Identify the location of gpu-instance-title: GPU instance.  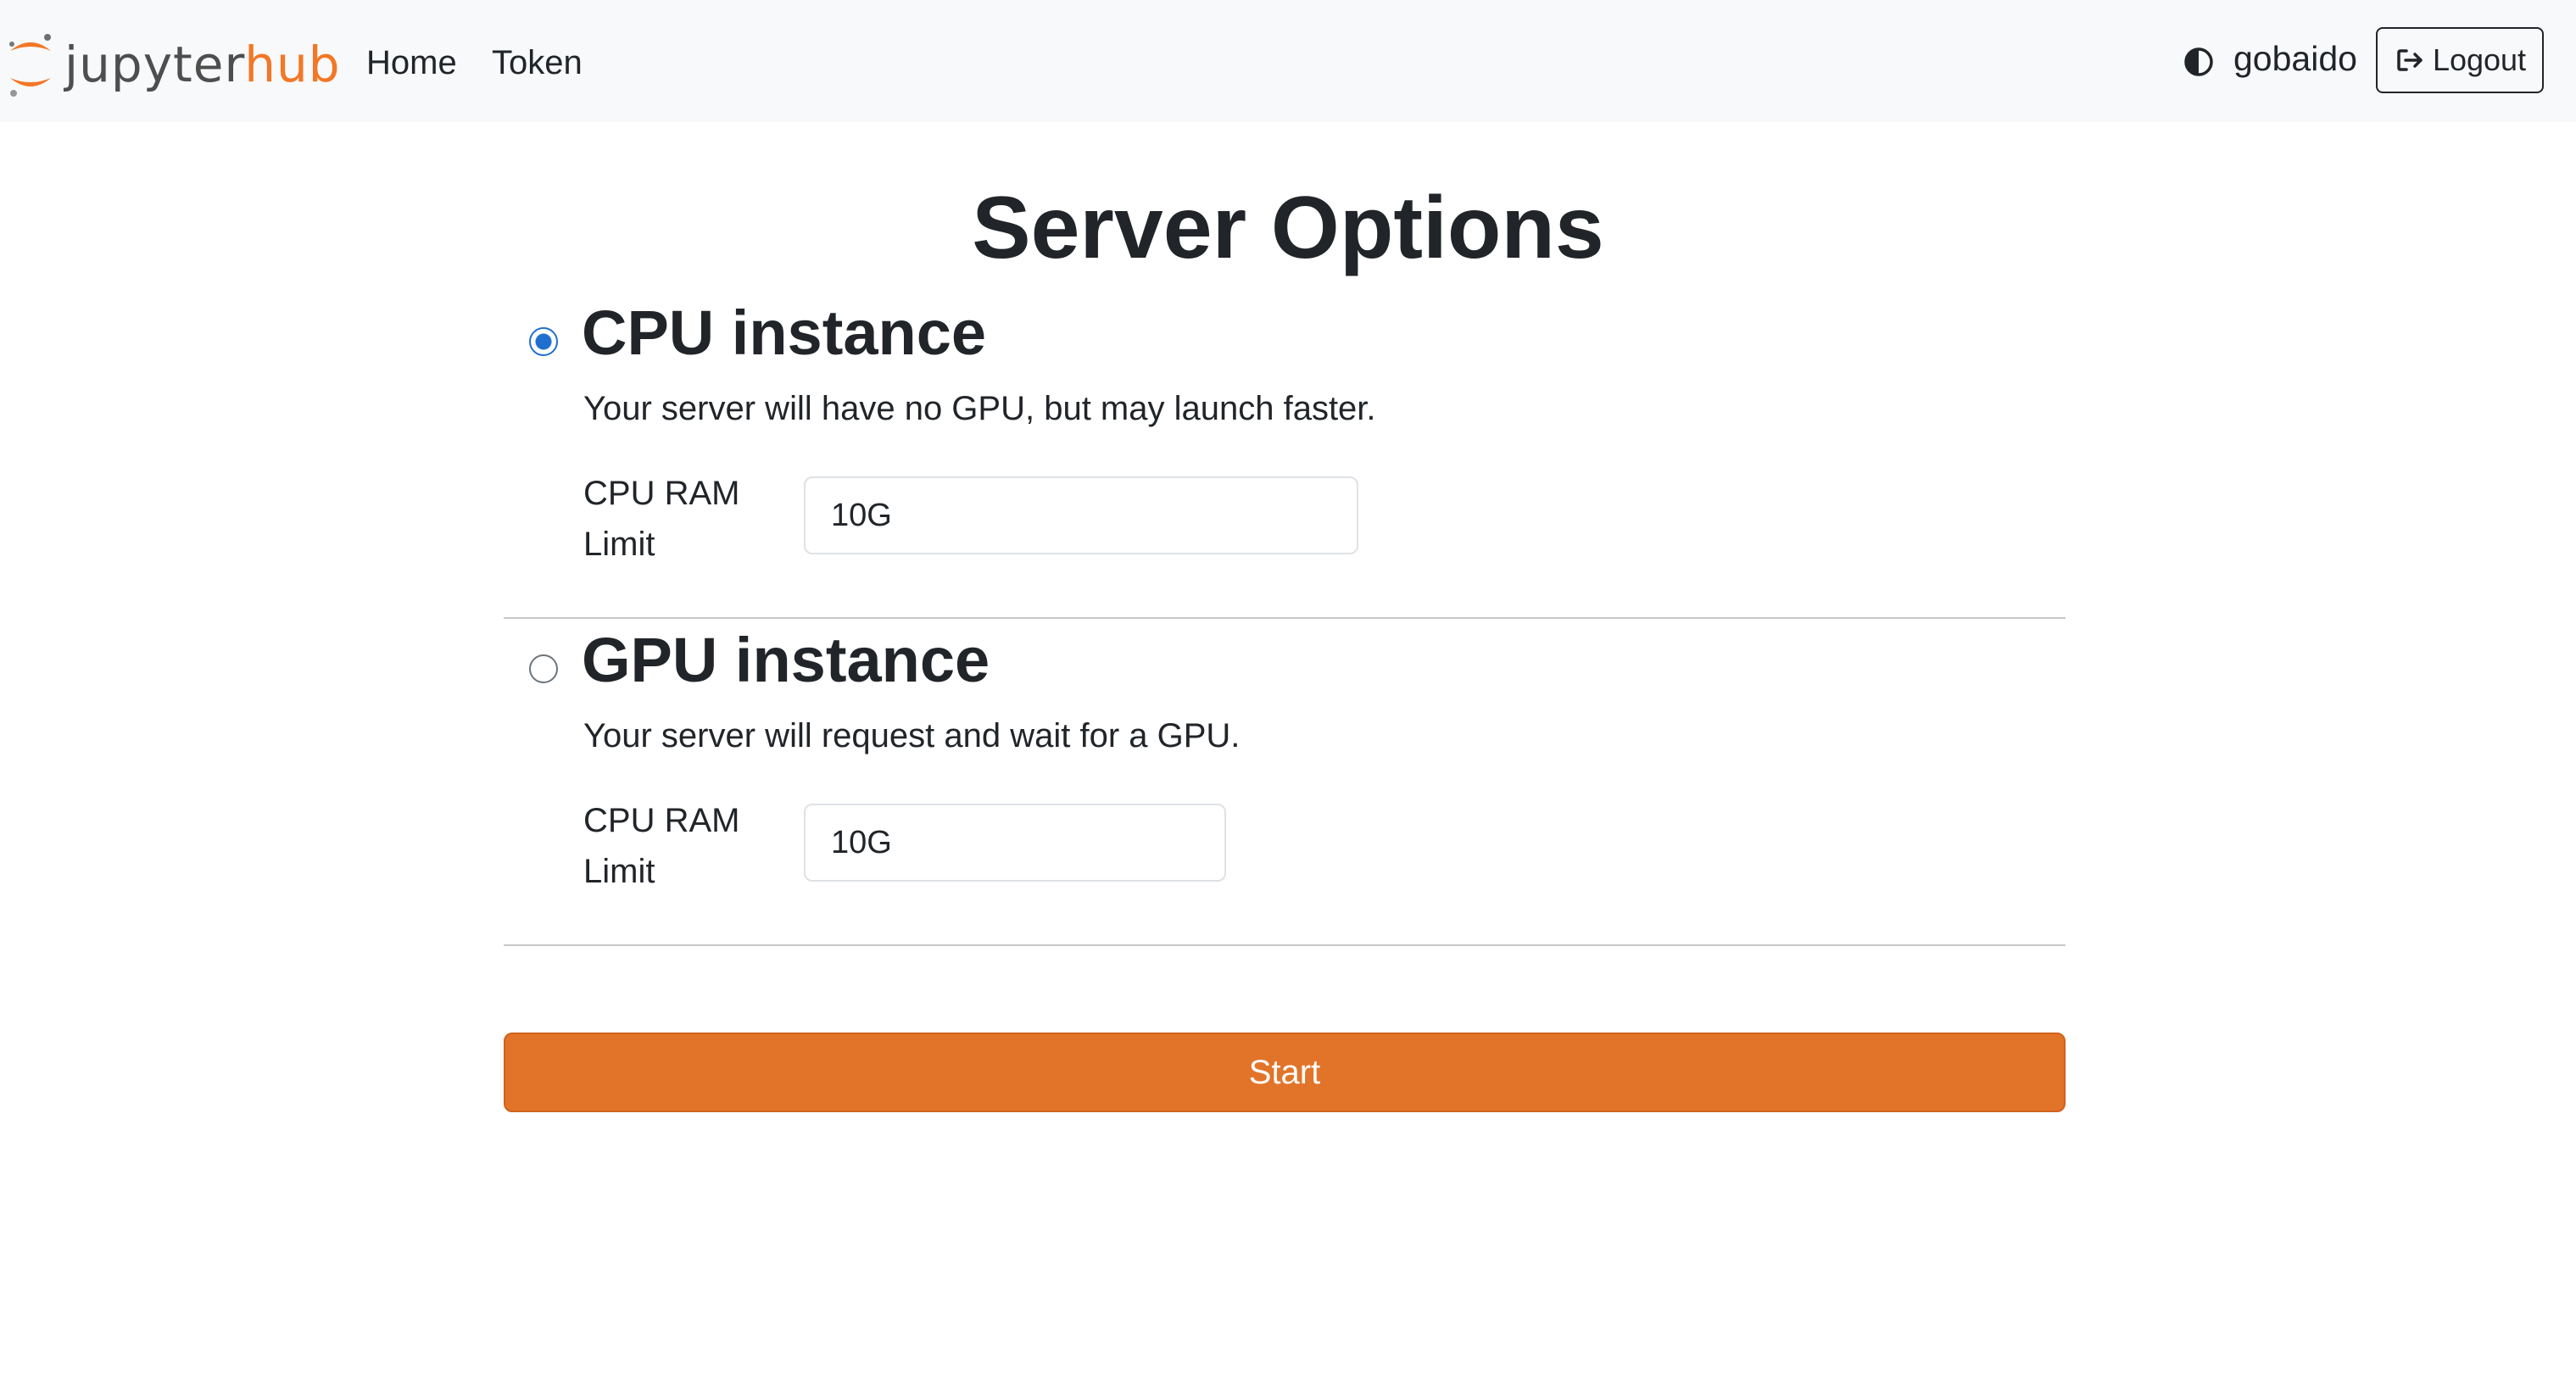
(786, 660).